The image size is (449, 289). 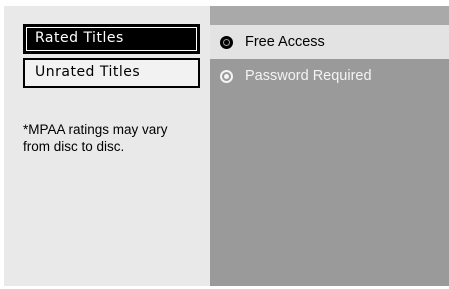 I want to click on option-password-required-label: Password Required, so click(x=308, y=76).